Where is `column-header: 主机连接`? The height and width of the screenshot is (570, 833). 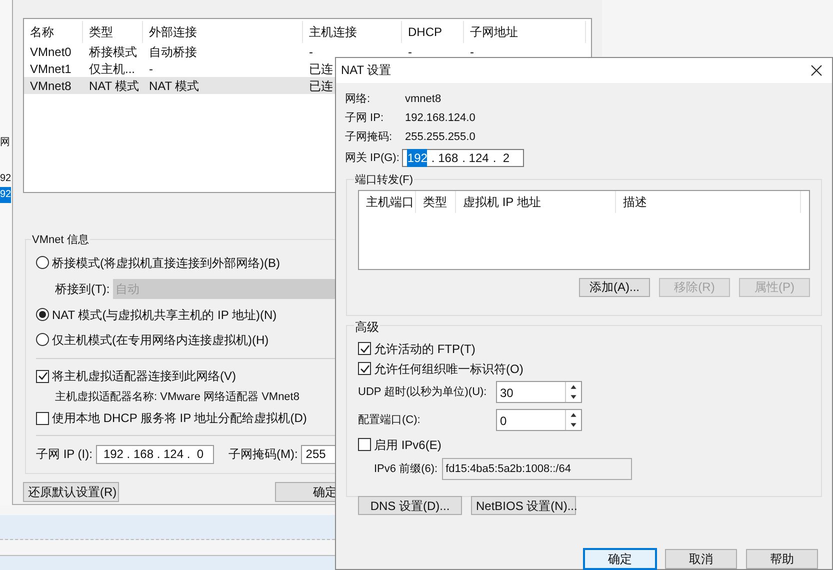
column-header: 主机连接 is located at coordinates (352, 32).